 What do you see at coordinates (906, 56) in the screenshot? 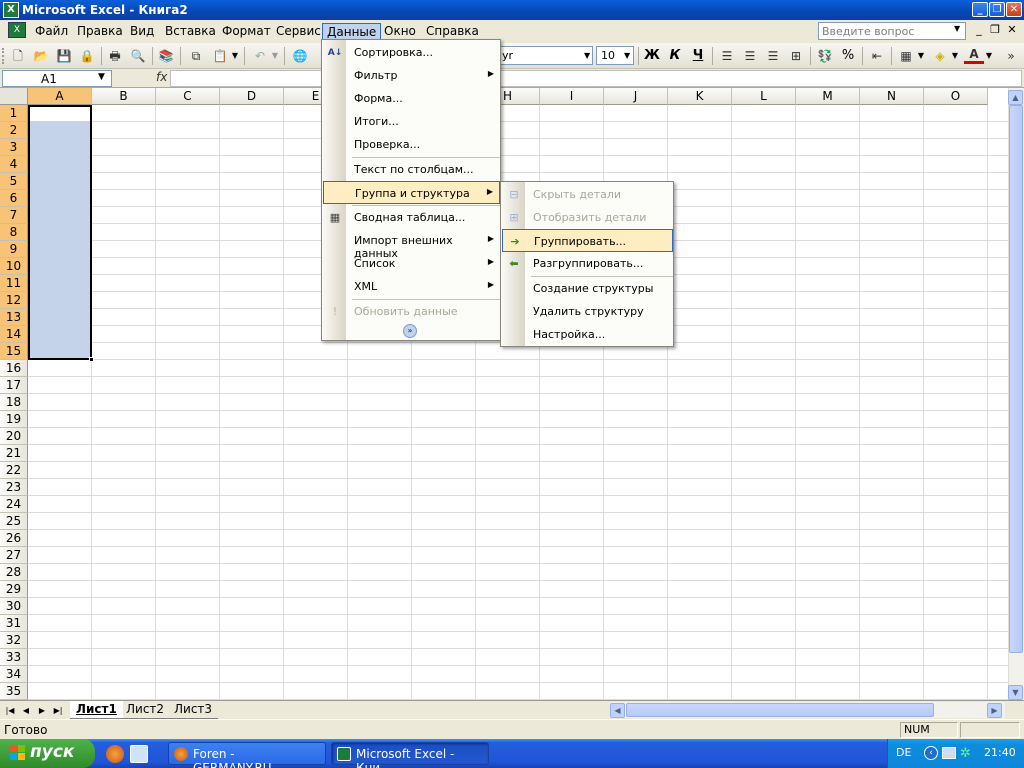
I see `borders-icon: ▦` at bounding box center [906, 56].